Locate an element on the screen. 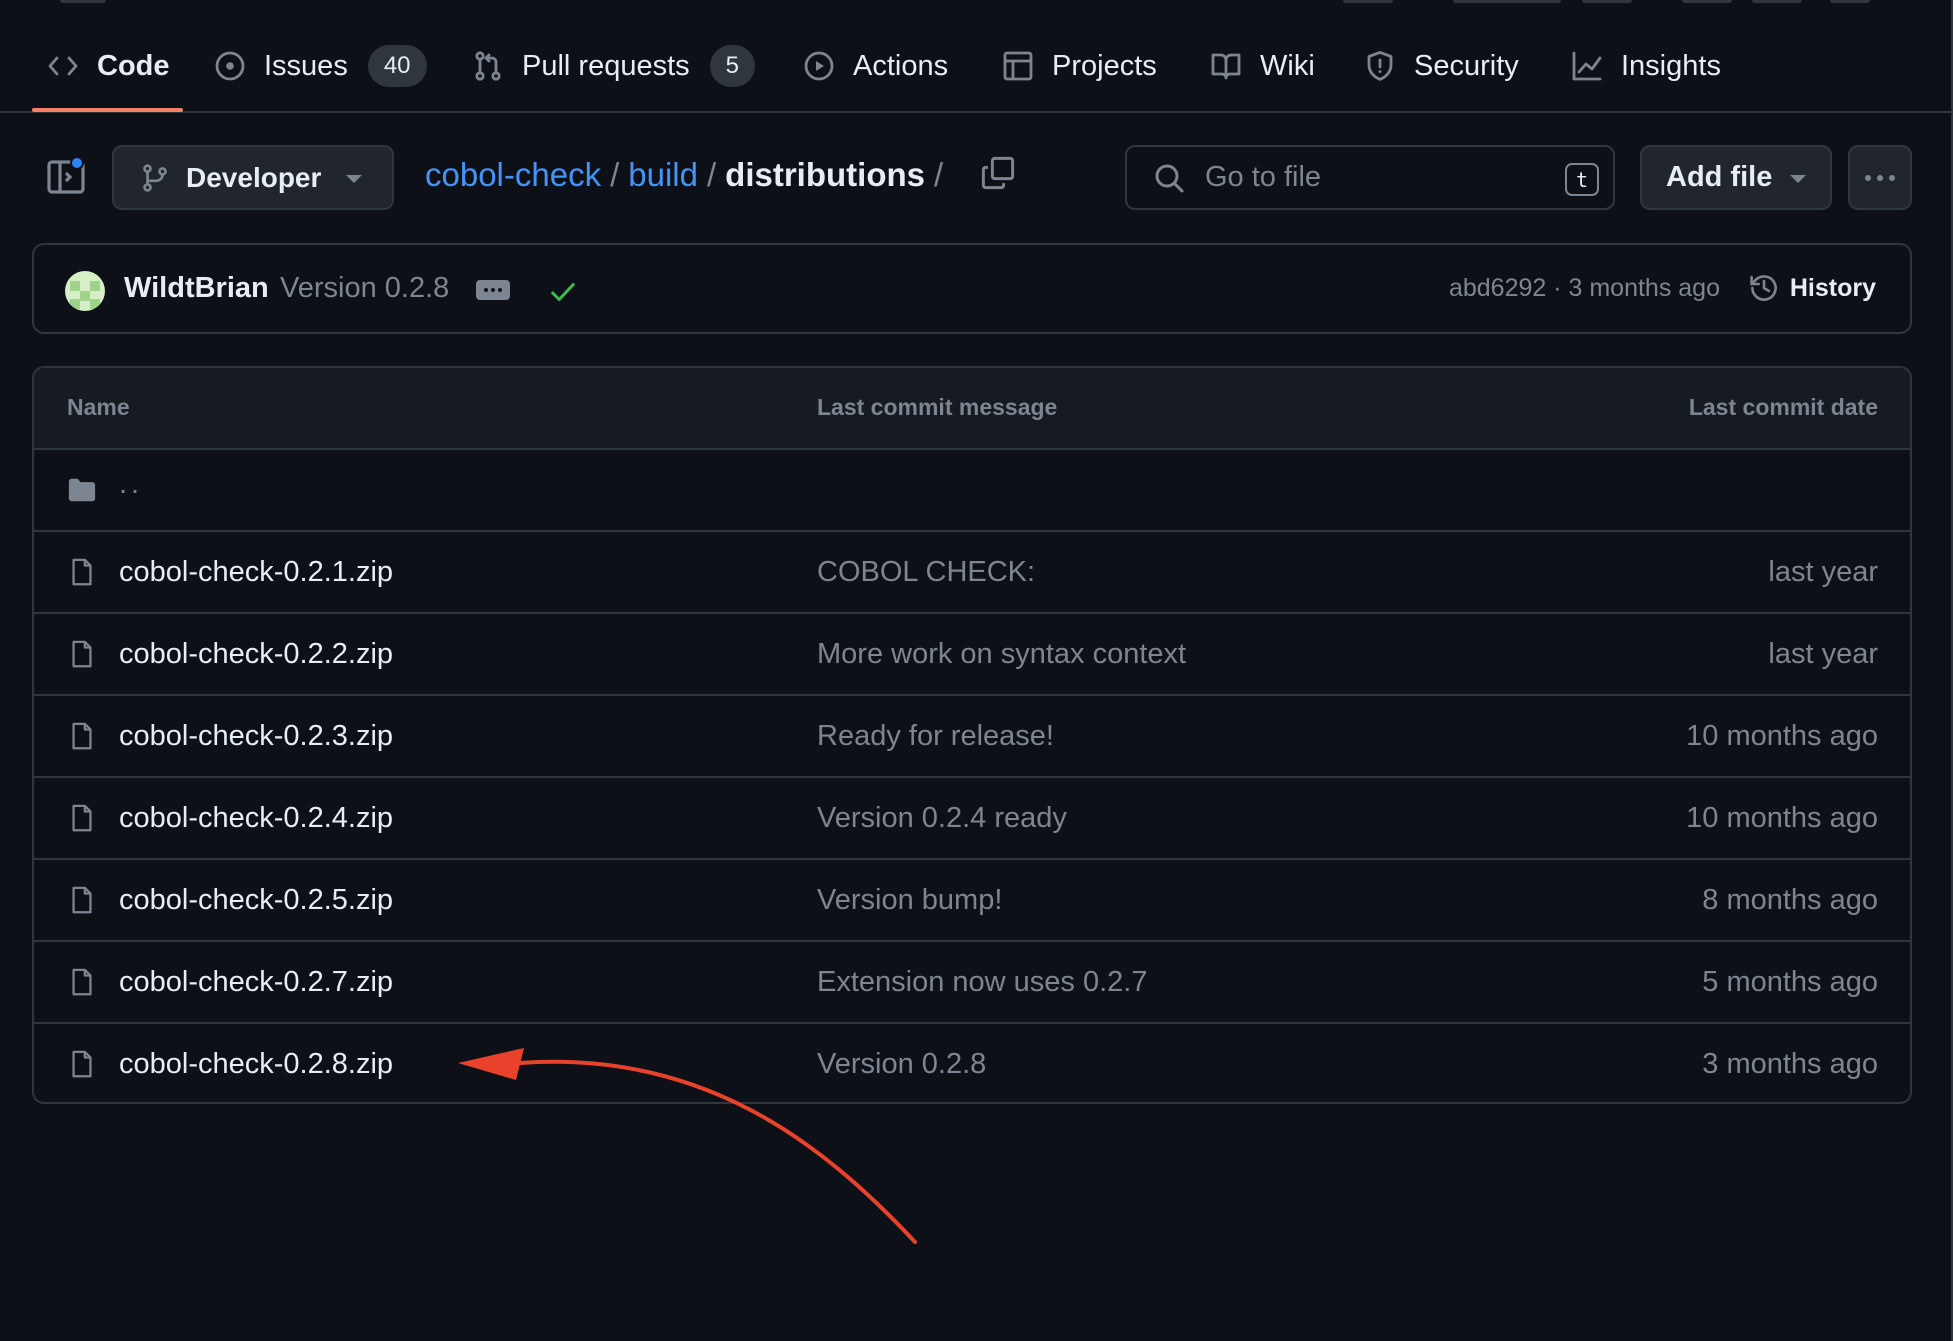 This screenshot has width=1953, height=1341. column-header-message: Last commit message is located at coordinates (937, 407).